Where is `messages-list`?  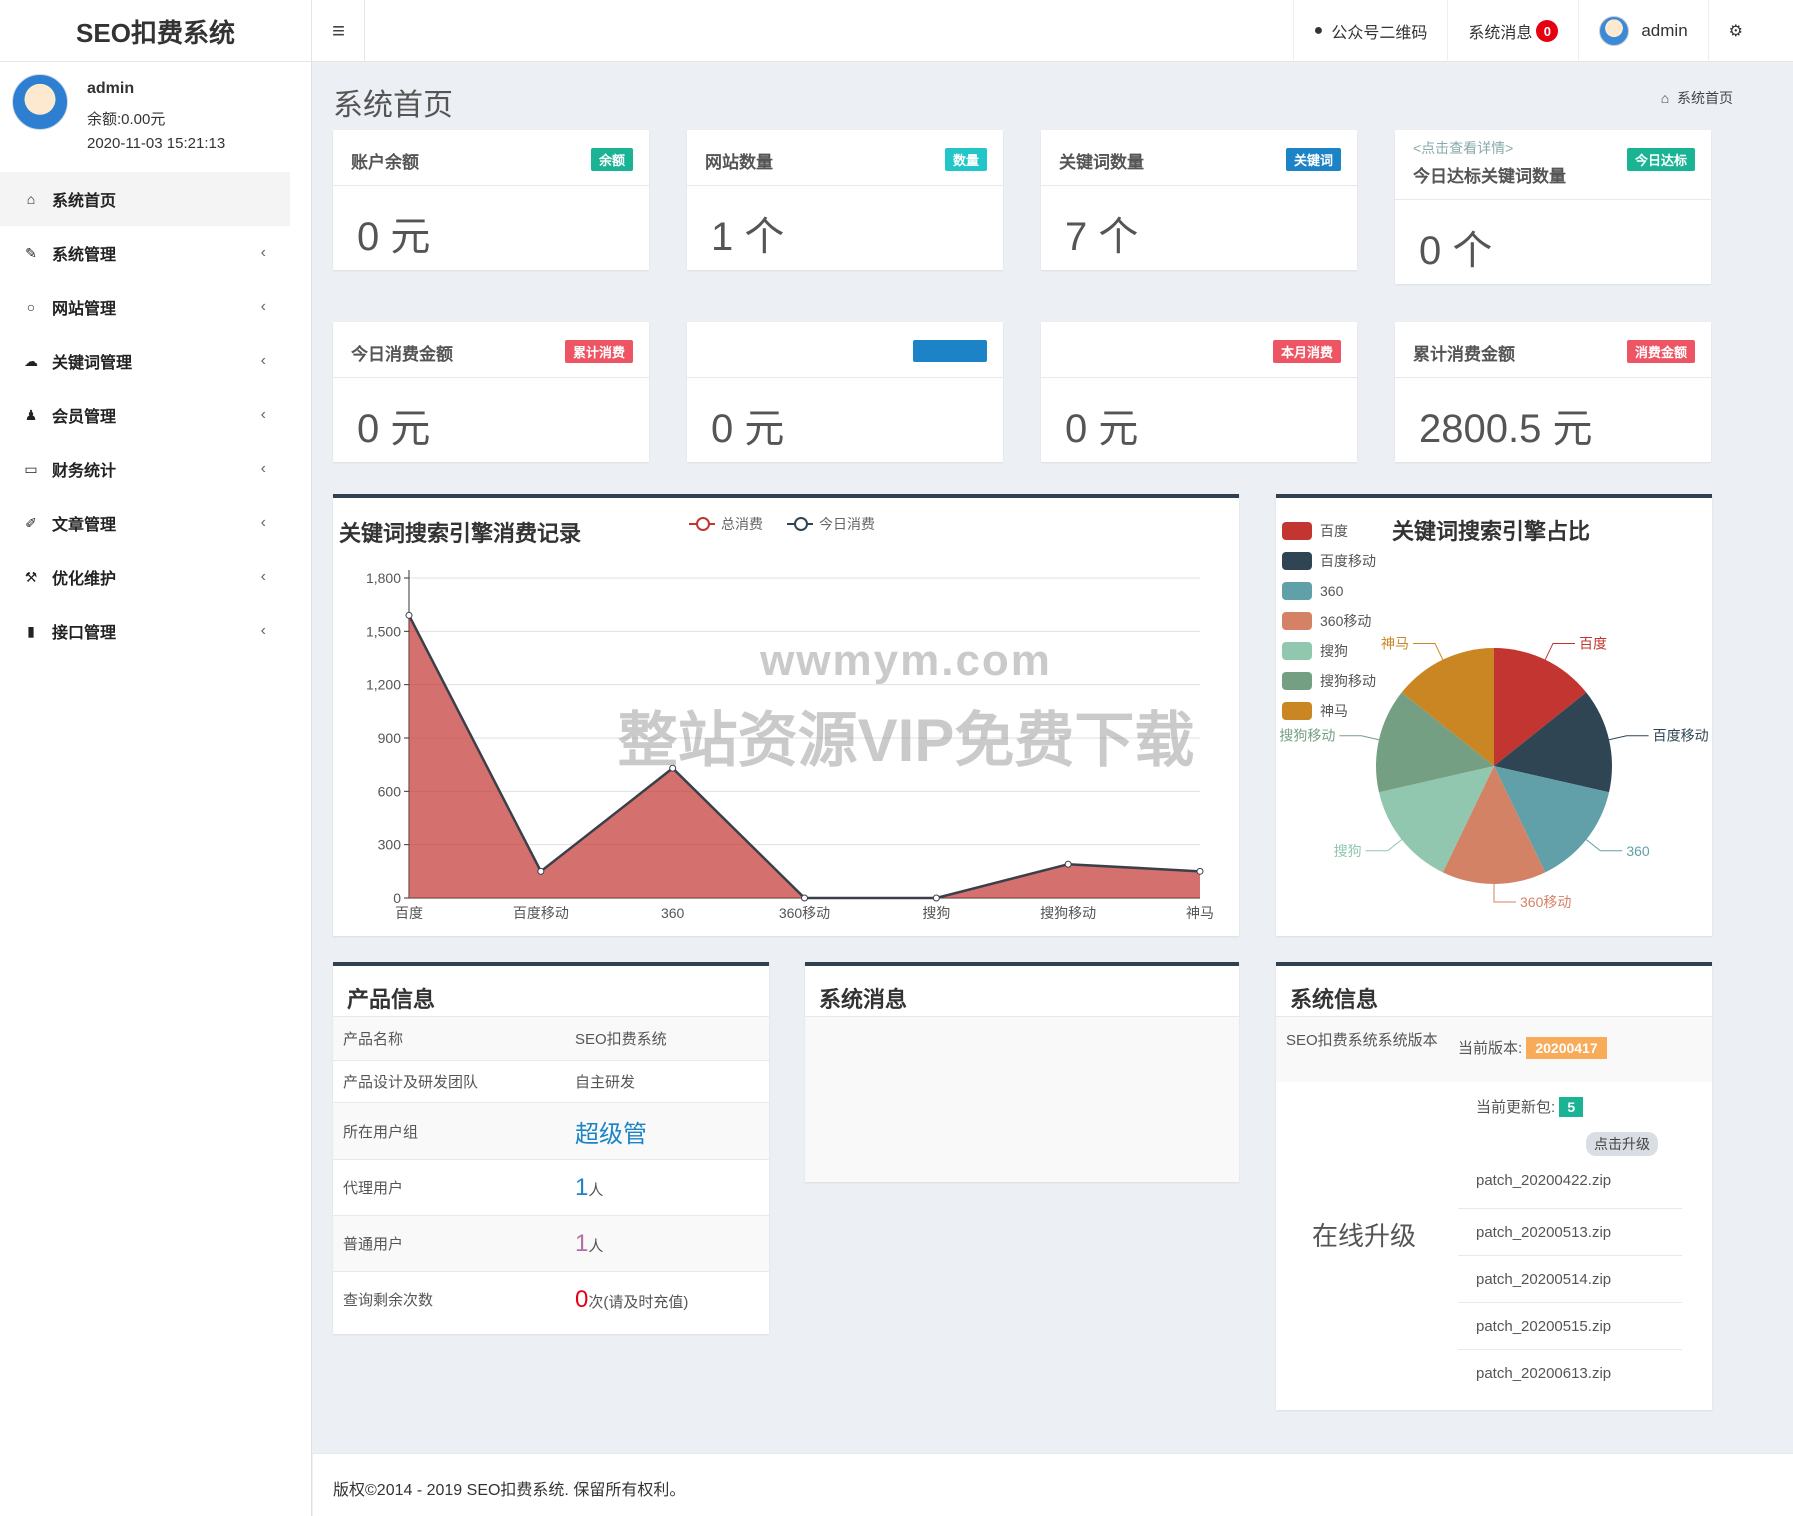 messages-list is located at coordinates (1022, 1099).